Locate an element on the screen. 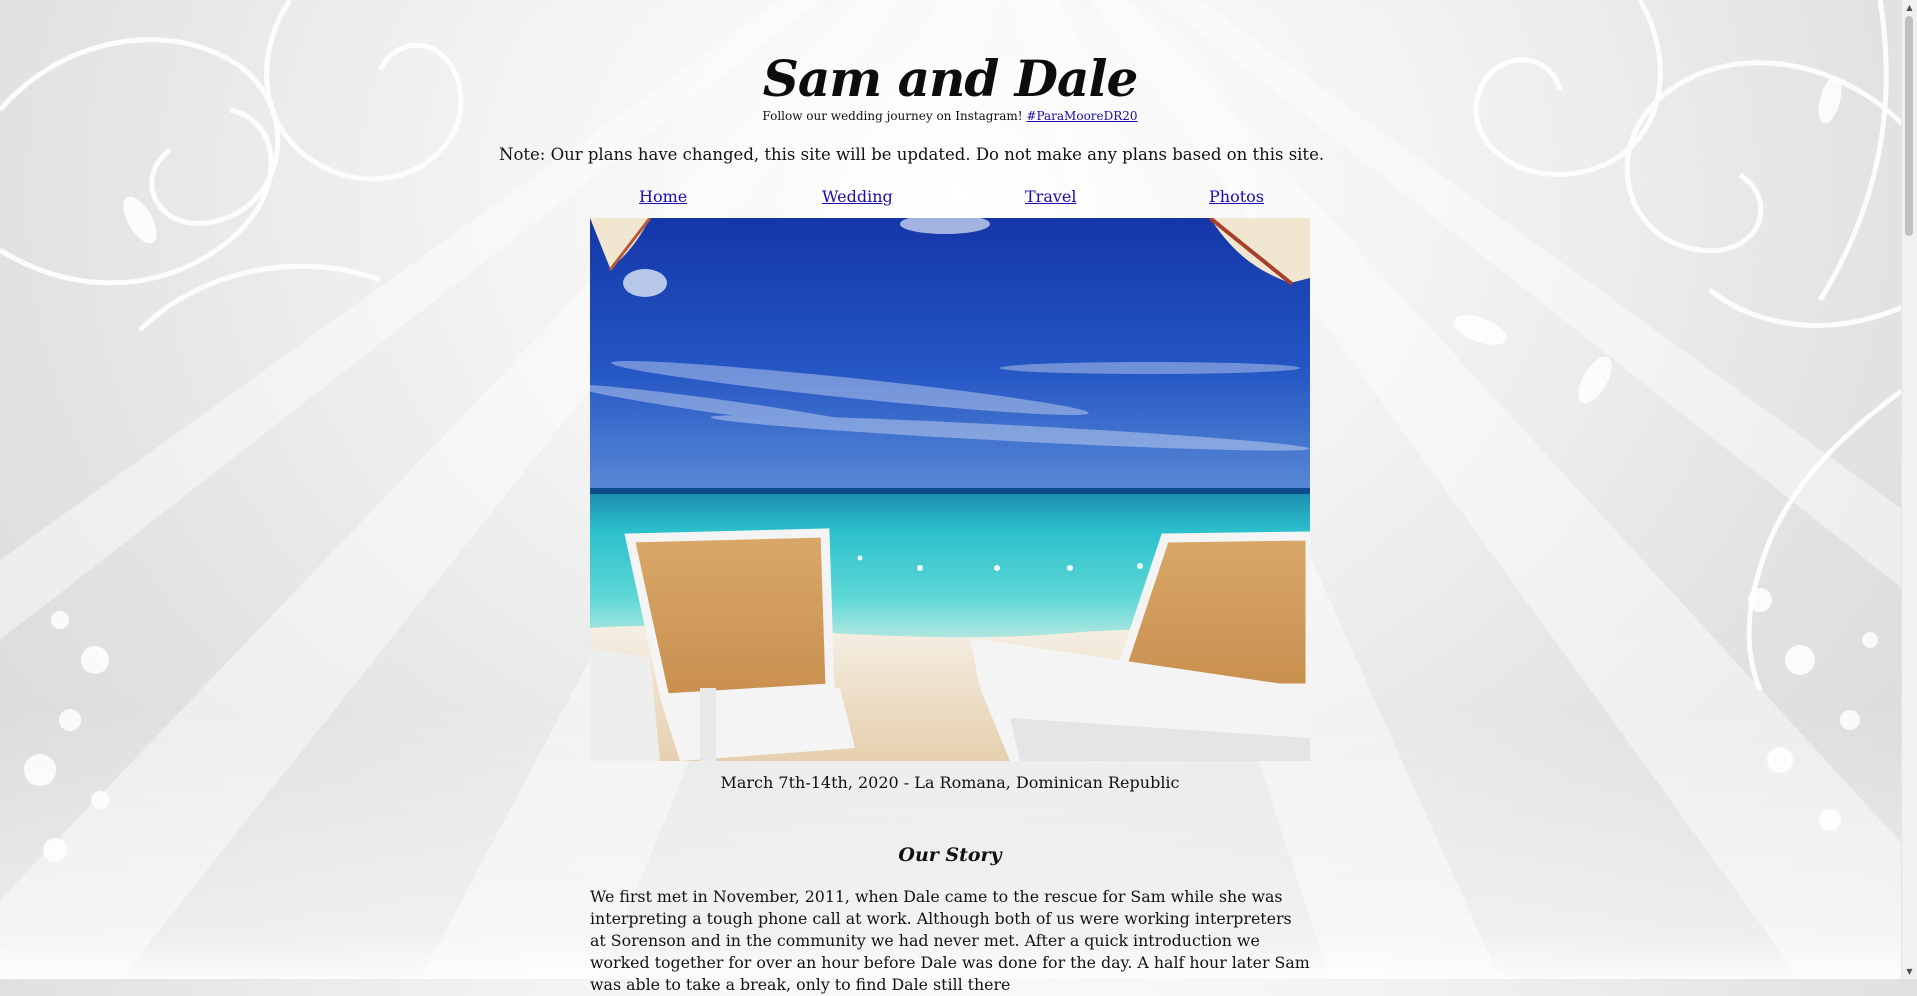 Image resolution: width=1917 pixels, height=996 pixels. vertical-scrollbar: ▲ ▼ is located at coordinates (1909, 489).